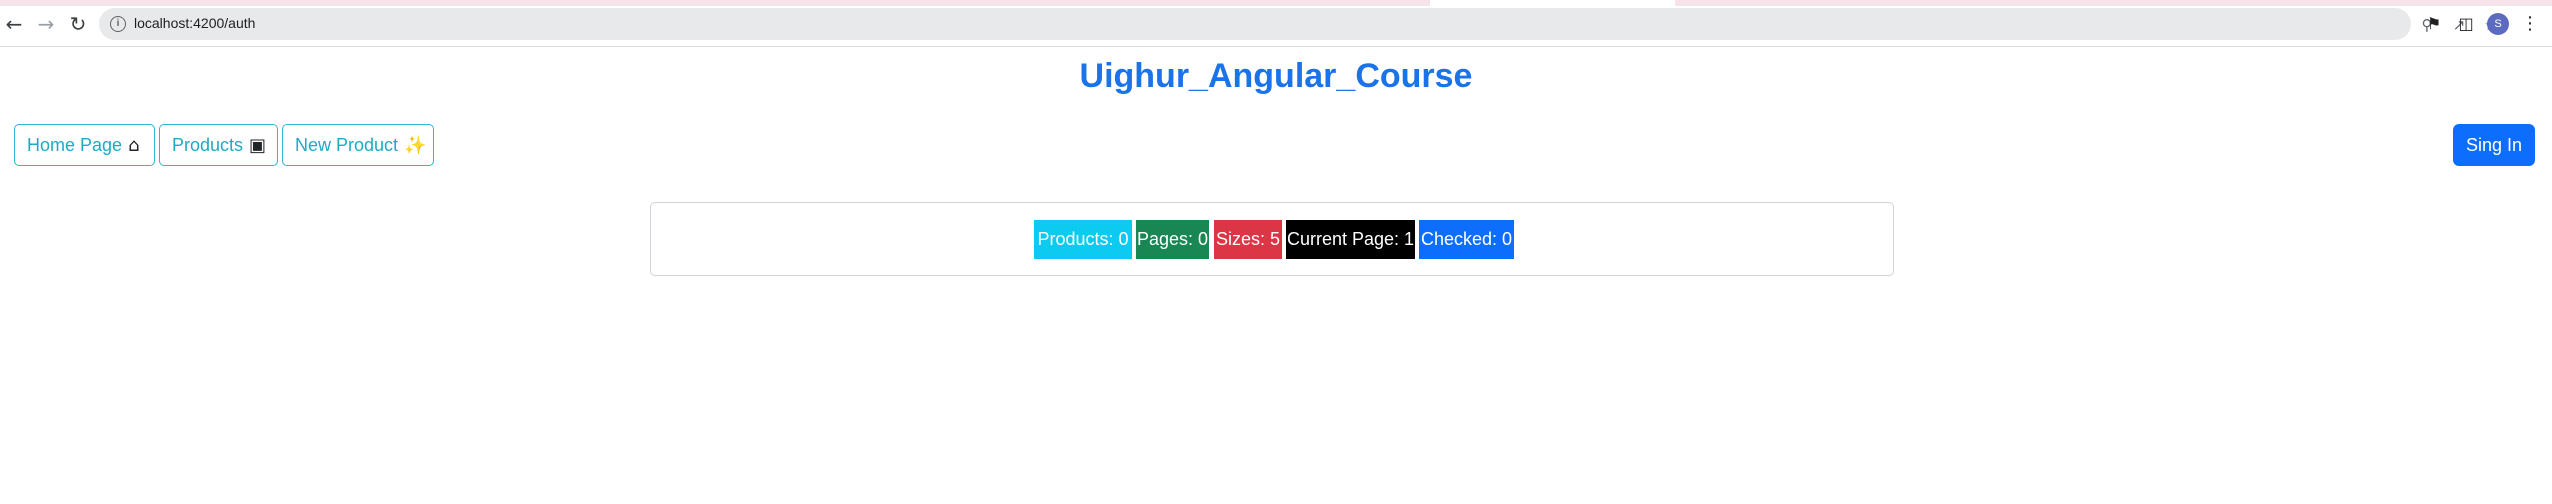  I want to click on products-button: Products ▣, so click(218, 145).